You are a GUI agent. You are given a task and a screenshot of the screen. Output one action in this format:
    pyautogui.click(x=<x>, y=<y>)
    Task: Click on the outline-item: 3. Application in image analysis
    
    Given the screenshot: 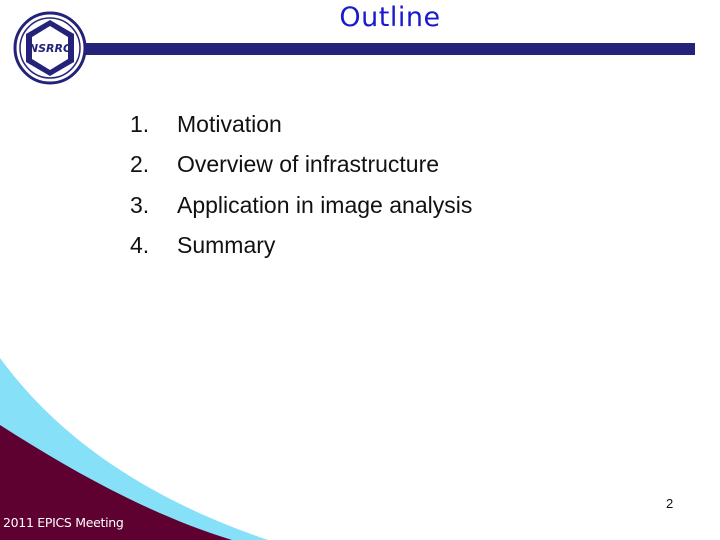 What is the action you would take?
    pyautogui.click(x=301, y=205)
    